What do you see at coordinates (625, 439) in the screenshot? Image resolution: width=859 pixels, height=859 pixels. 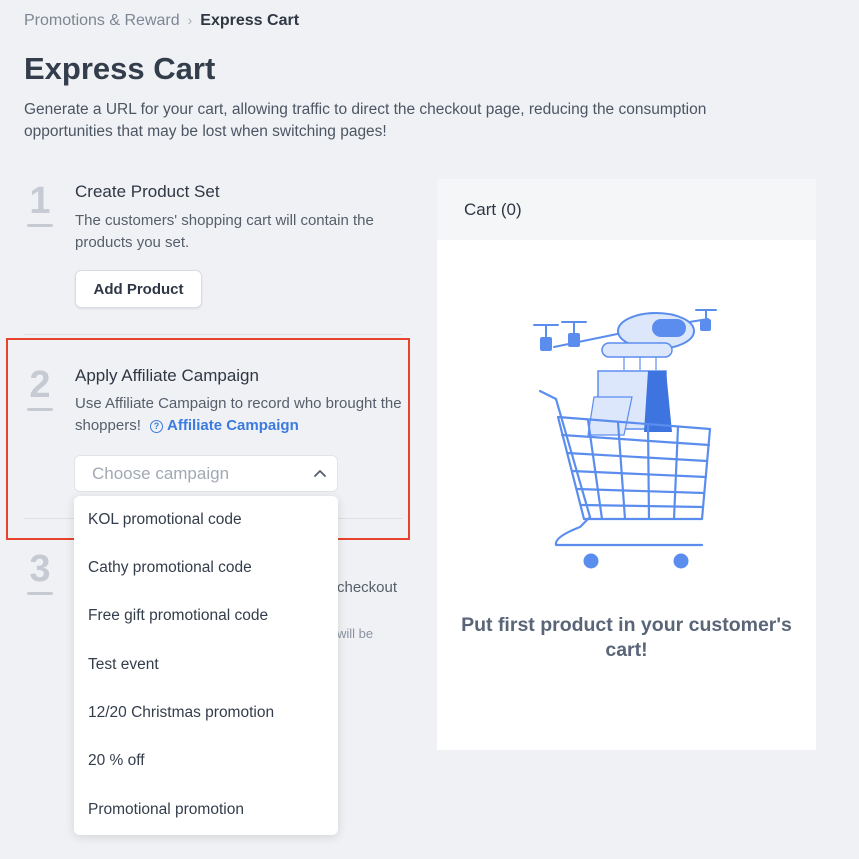 I see `drone-shopping-cart-icon` at bounding box center [625, 439].